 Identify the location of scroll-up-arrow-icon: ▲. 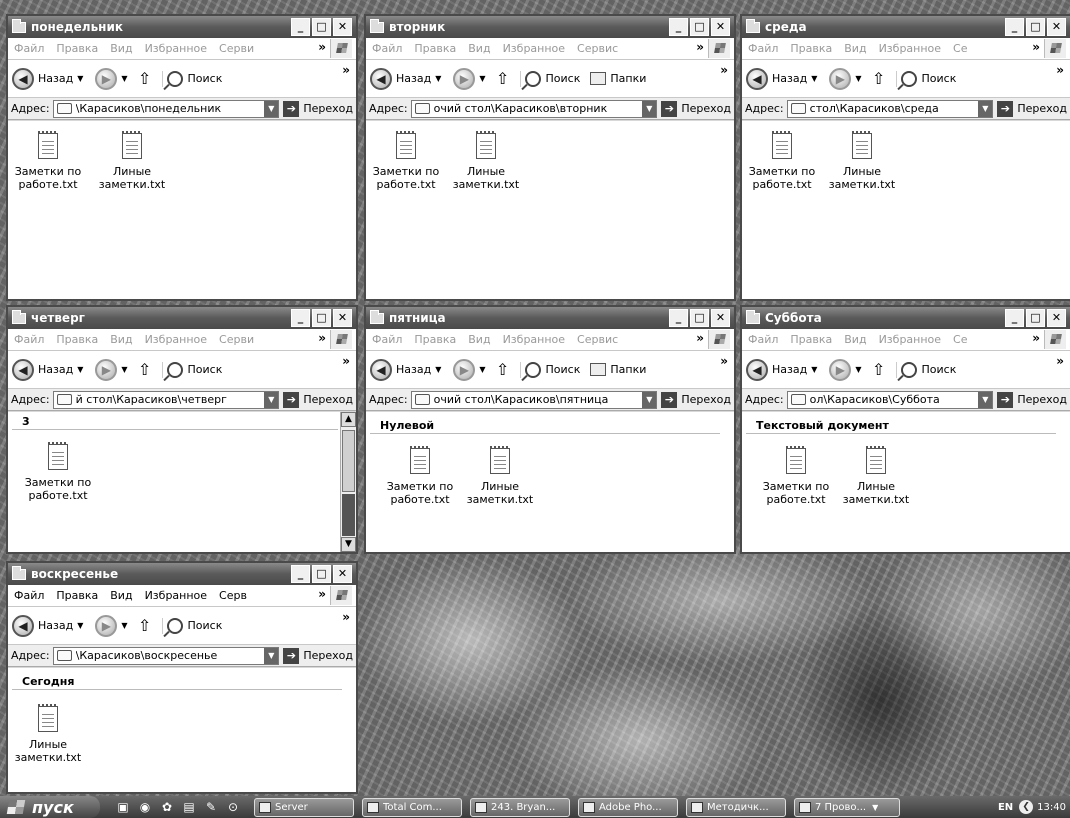
(348, 419).